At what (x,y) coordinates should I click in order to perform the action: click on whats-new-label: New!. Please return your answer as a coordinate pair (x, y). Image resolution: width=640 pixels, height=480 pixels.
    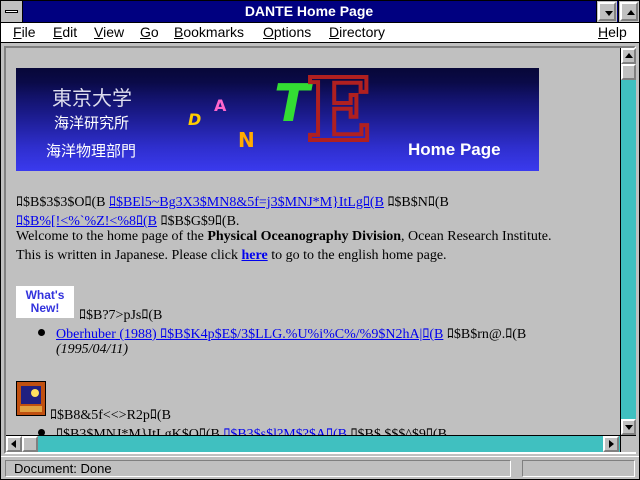
    Looking at the image, I should click on (45, 308).